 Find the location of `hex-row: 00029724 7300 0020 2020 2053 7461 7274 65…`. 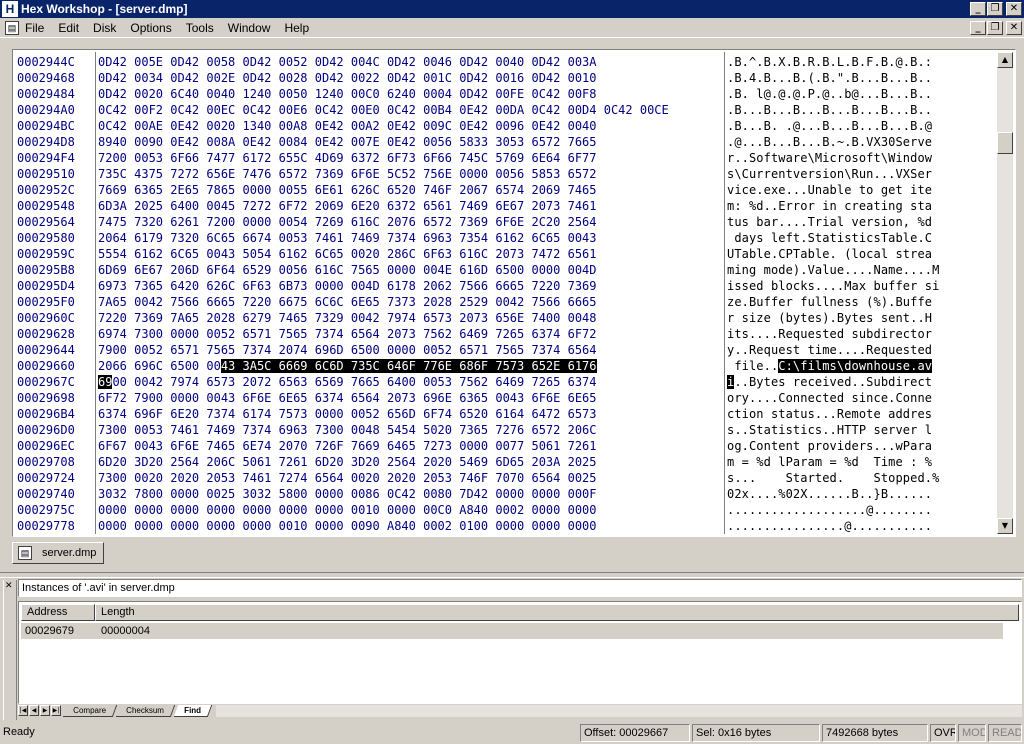

hex-row: 00029724 7300 0020 2020 2053 7461 7274 65… is located at coordinates (506, 478).